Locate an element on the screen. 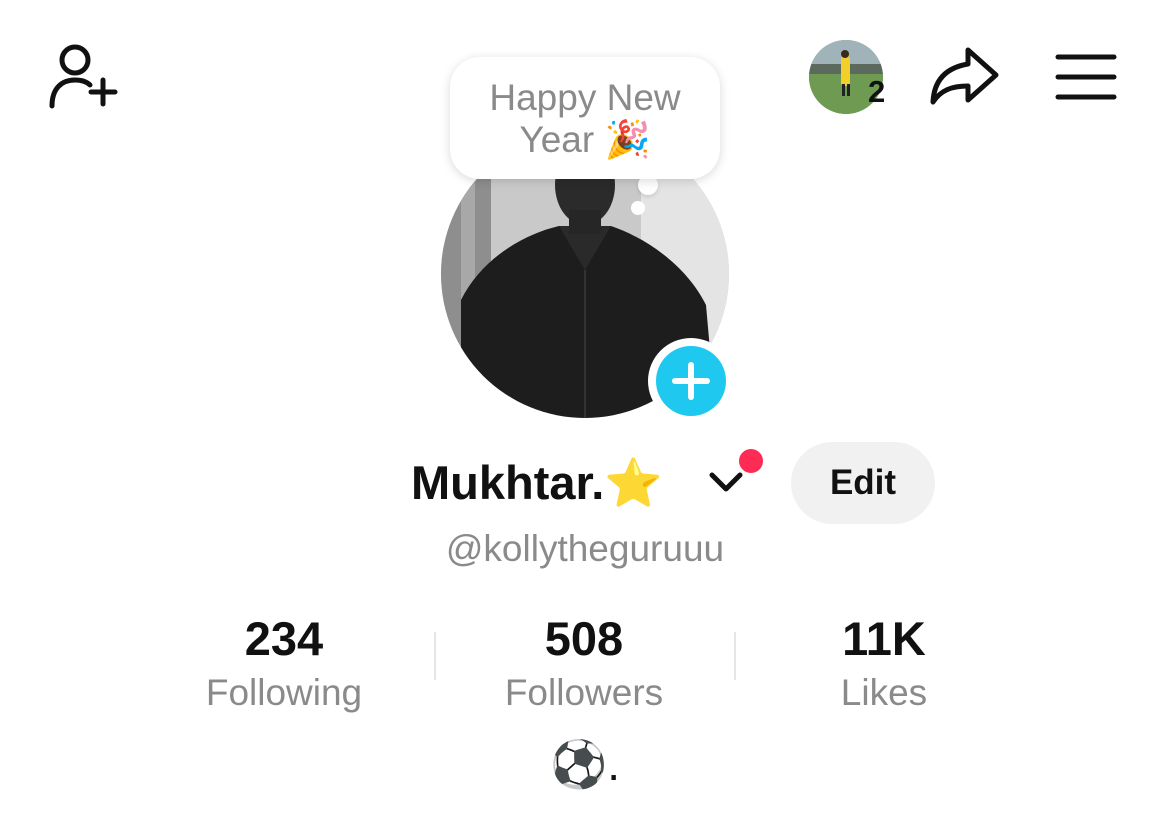  add-story-button is located at coordinates (691, 381).